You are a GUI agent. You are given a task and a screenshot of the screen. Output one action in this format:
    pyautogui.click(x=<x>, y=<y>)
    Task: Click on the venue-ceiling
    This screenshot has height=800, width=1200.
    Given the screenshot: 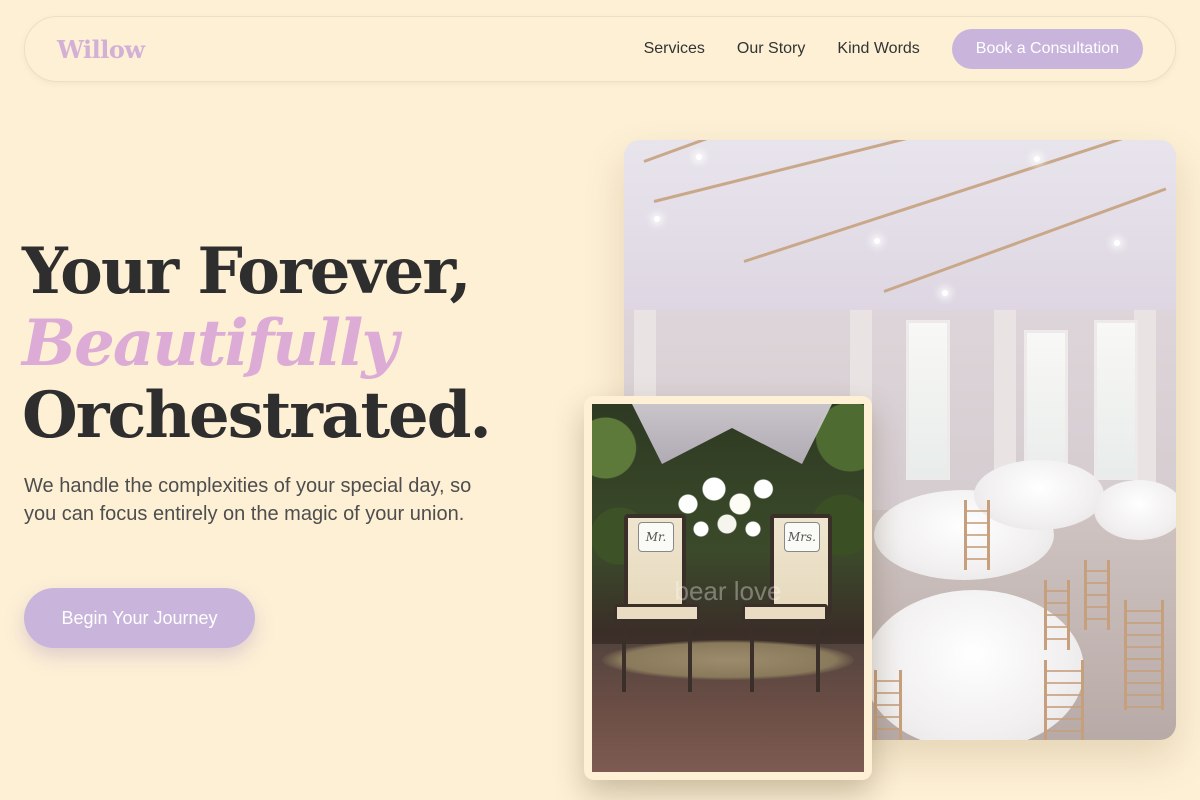 What is the action you would take?
    pyautogui.click(x=900, y=230)
    